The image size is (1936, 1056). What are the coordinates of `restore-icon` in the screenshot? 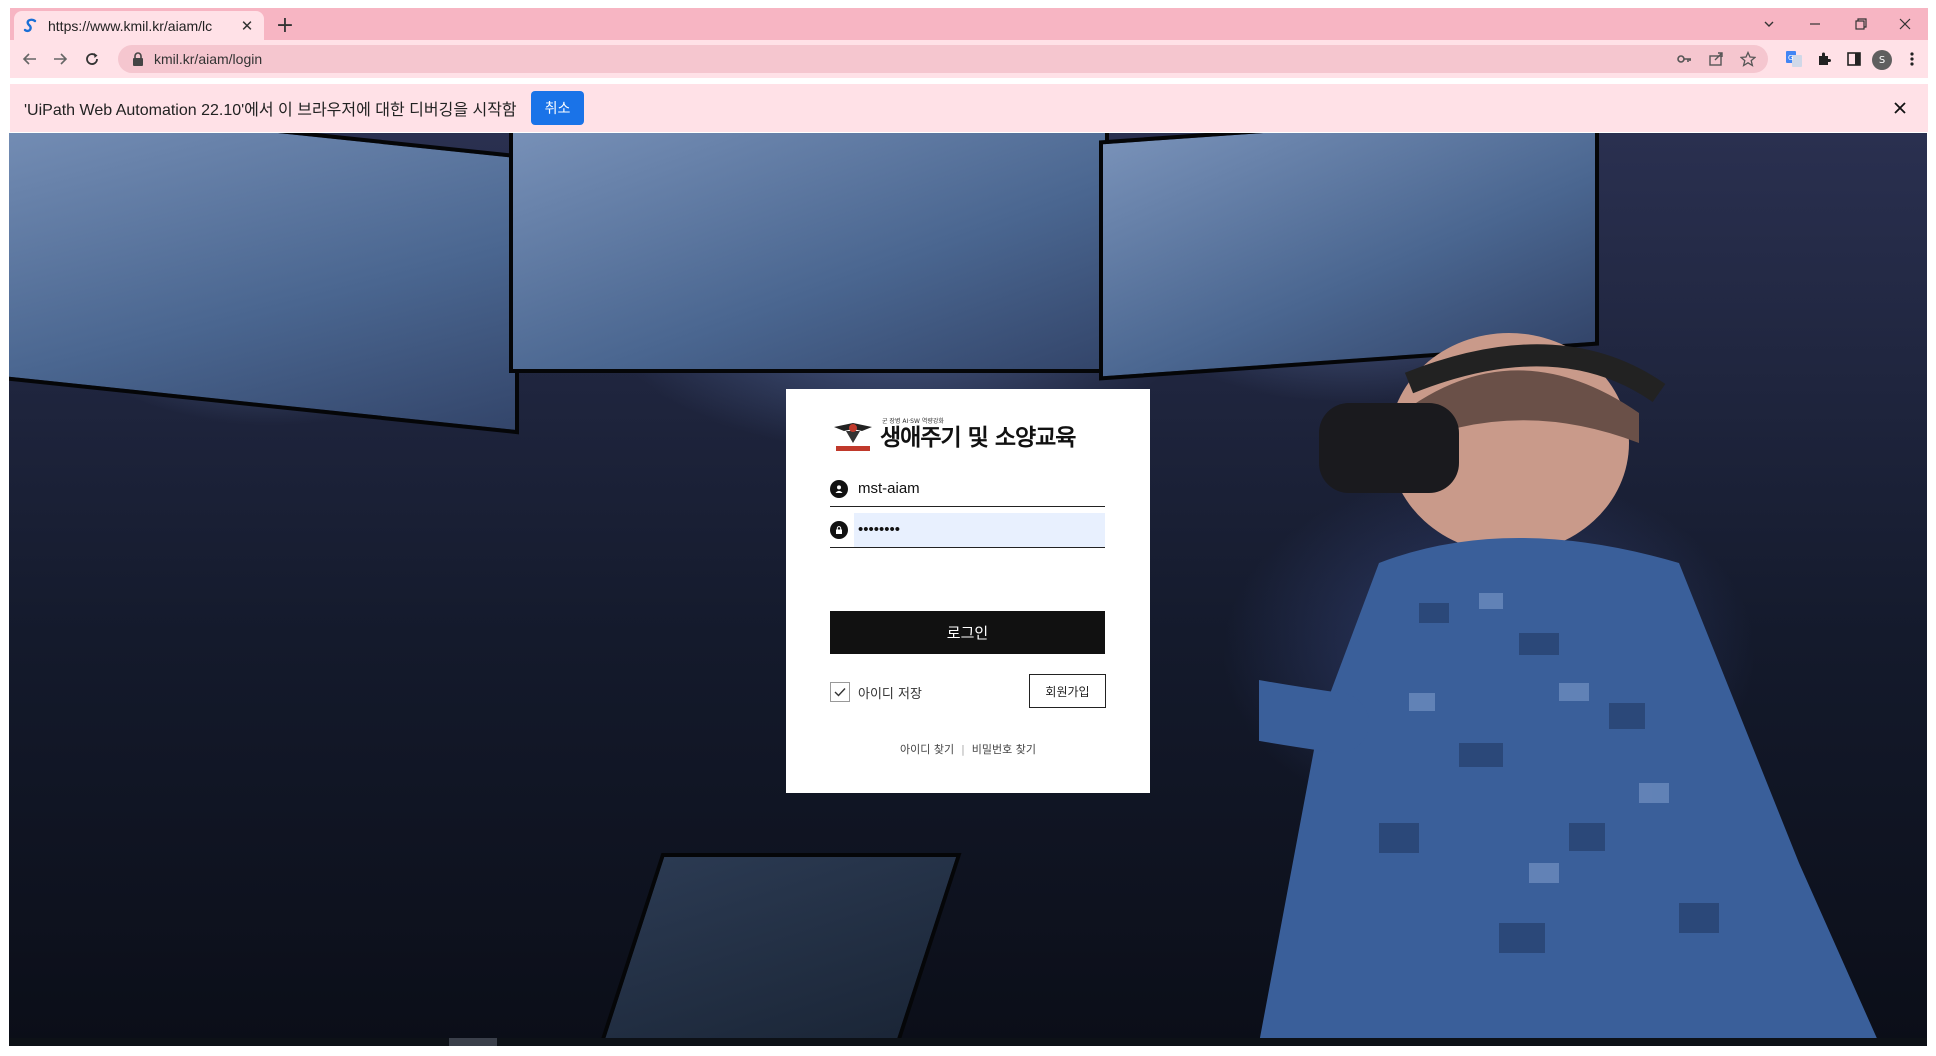 It's located at (1861, 24).